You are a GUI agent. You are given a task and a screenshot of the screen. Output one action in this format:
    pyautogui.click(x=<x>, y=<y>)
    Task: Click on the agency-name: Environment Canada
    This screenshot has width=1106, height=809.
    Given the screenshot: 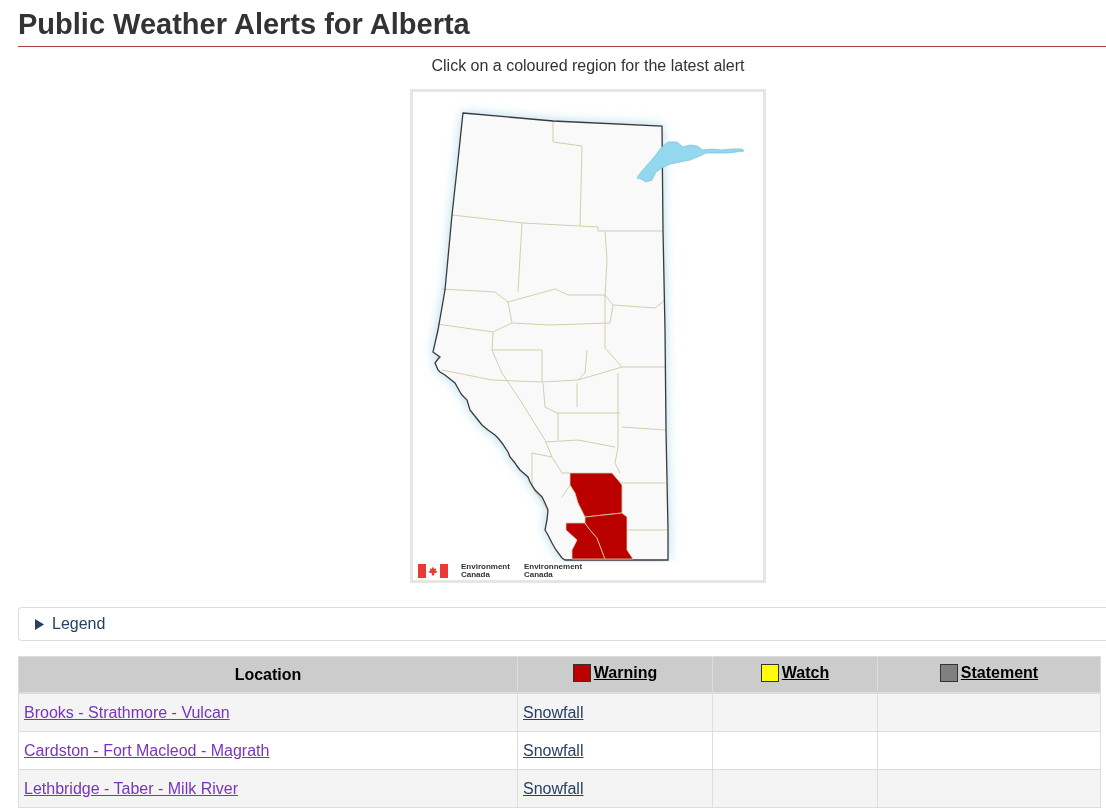 What is the action you would take?
    pyautogui.click(x=485, y=571)
    